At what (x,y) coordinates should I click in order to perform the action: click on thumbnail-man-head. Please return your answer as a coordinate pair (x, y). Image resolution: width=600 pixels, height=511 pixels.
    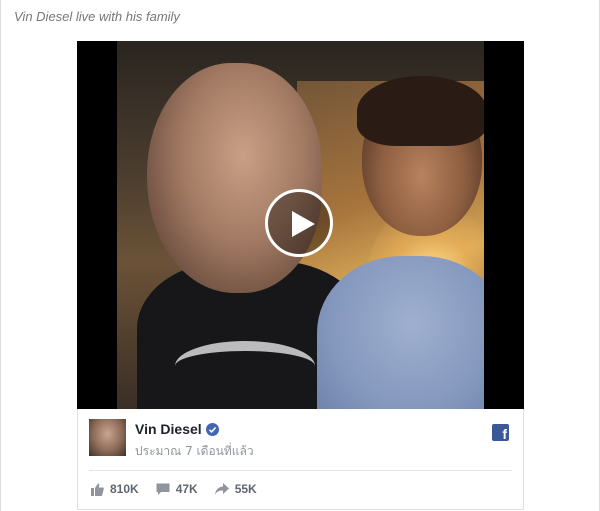
    Looking at the image, I should click on (234, 178).